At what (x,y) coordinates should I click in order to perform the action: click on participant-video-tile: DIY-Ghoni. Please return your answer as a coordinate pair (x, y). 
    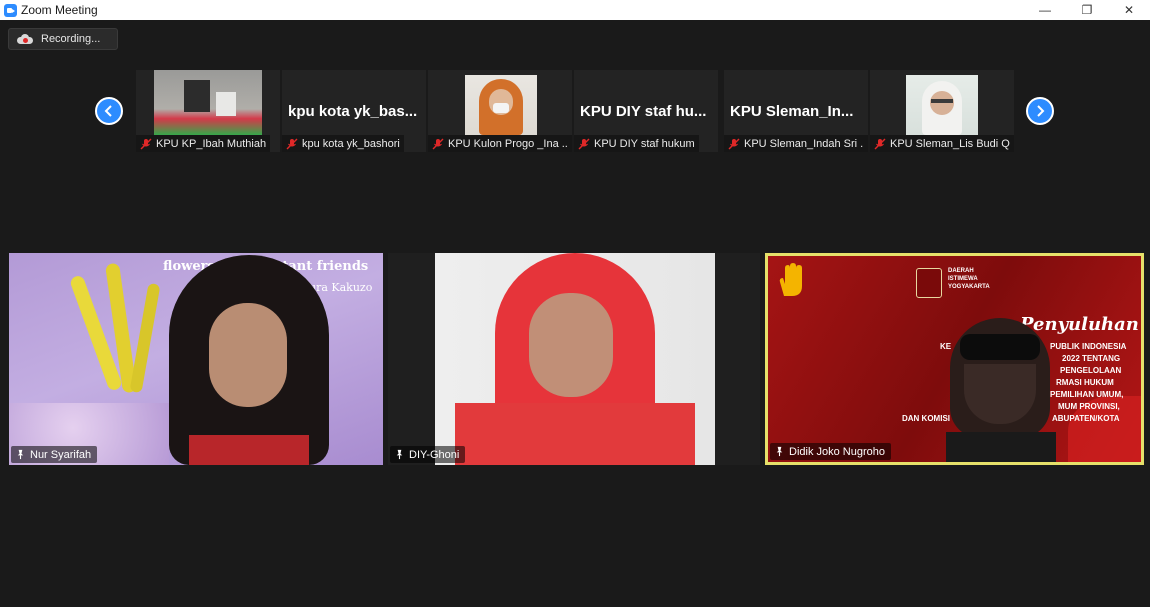
    Looking at the image, I should click on (574, 359).